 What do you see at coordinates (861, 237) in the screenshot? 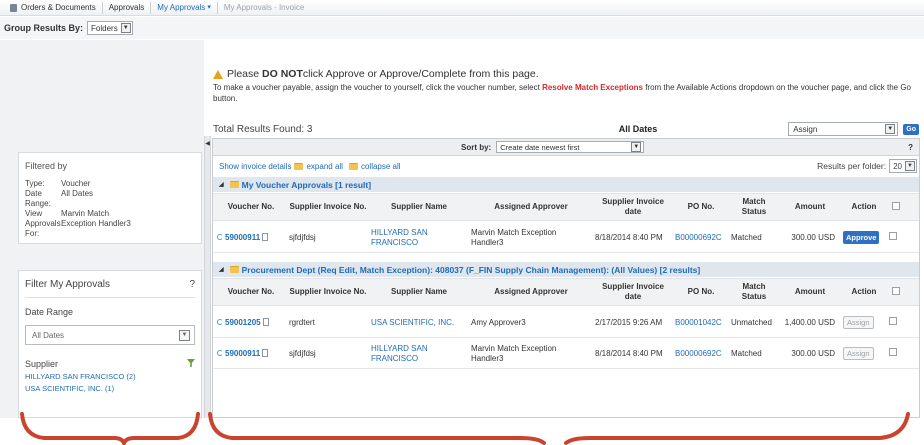
I see `approve-button: Approve` at bounding box center [861, 237].